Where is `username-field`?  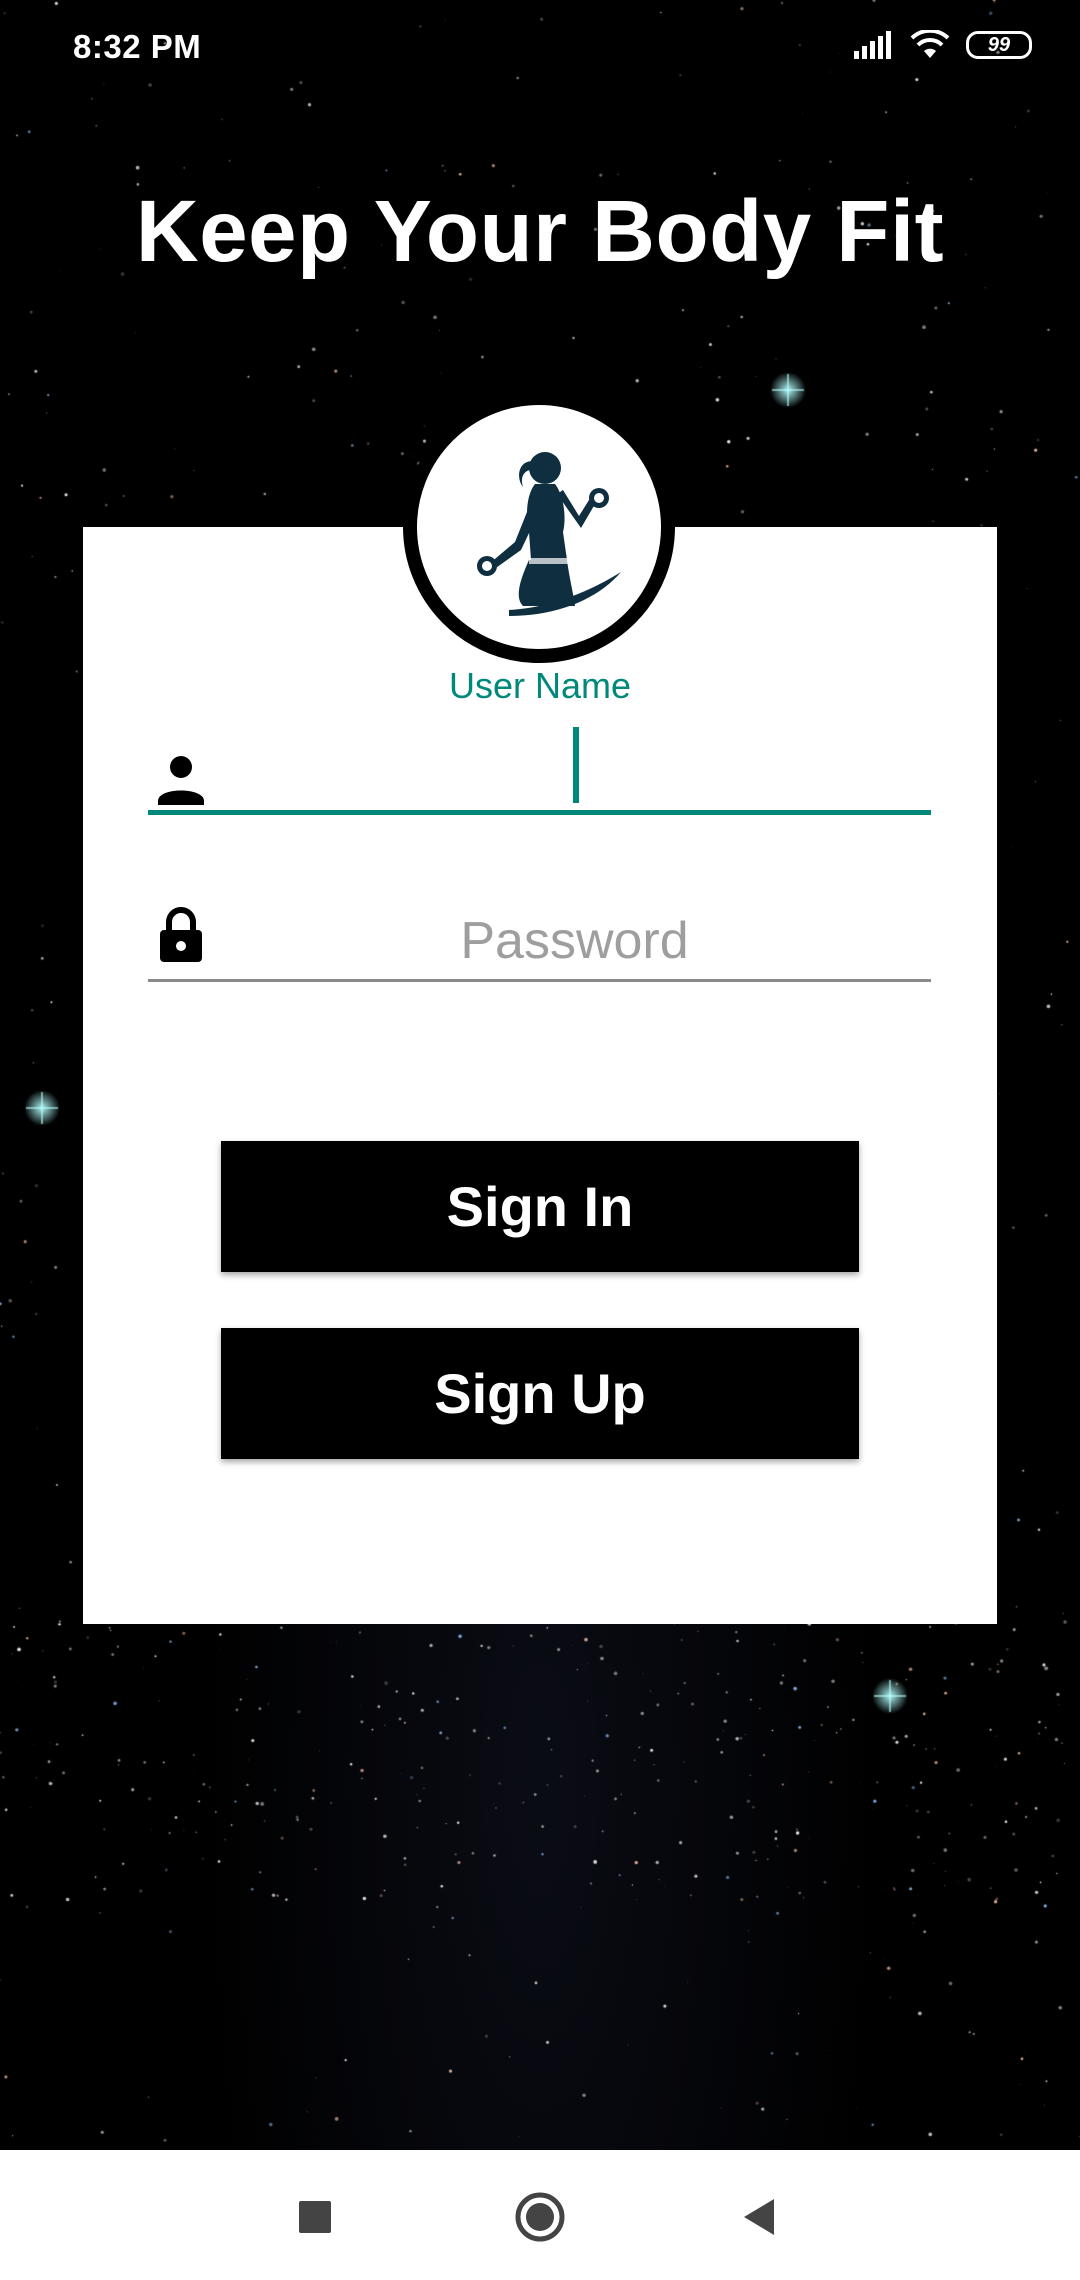 username-field is located at coordinates (539, 775).